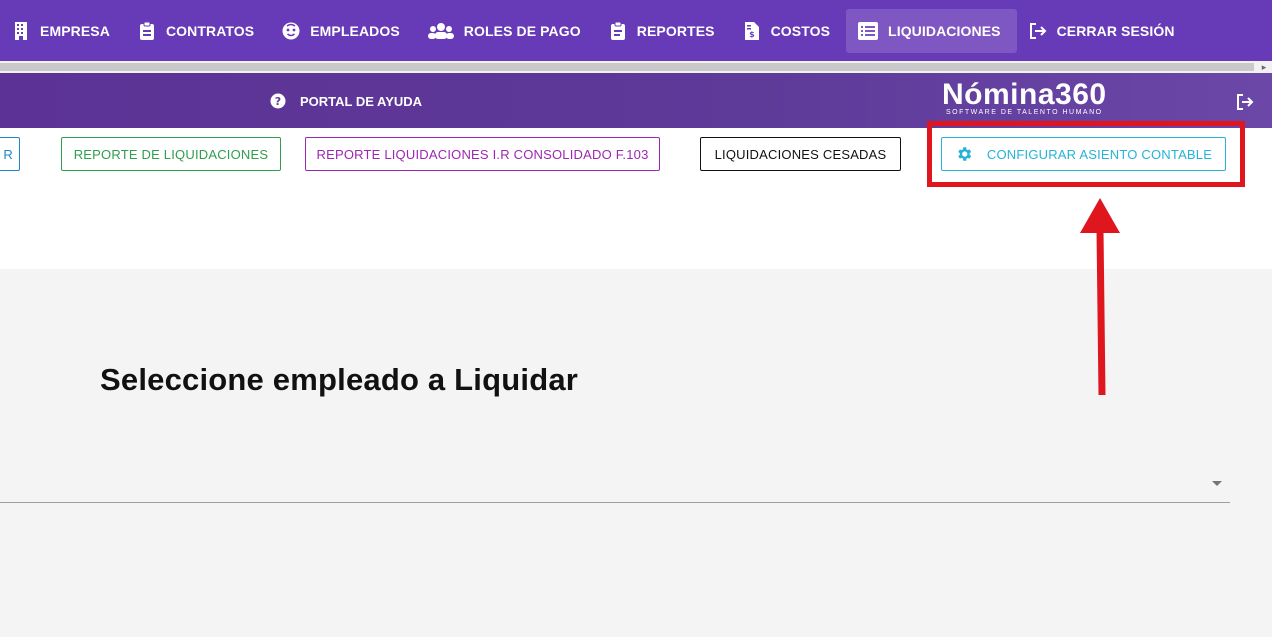 This screenshot has width=1272, height=637. Describe the element at coordinates (75, 30) in the screenshot. I see `nav-label: EMPRESA` at that location.